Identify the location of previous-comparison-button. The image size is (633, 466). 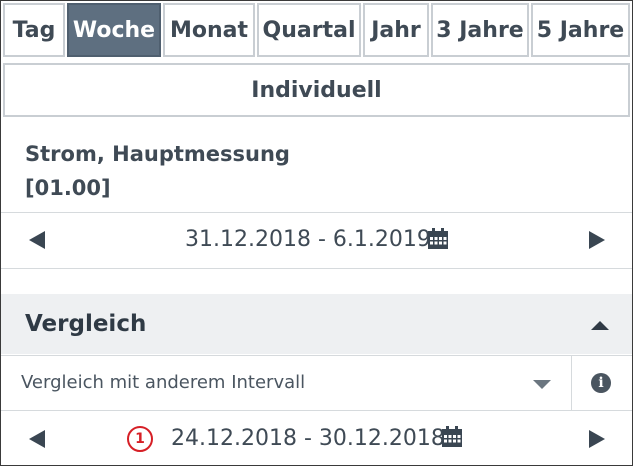
(37, 439).